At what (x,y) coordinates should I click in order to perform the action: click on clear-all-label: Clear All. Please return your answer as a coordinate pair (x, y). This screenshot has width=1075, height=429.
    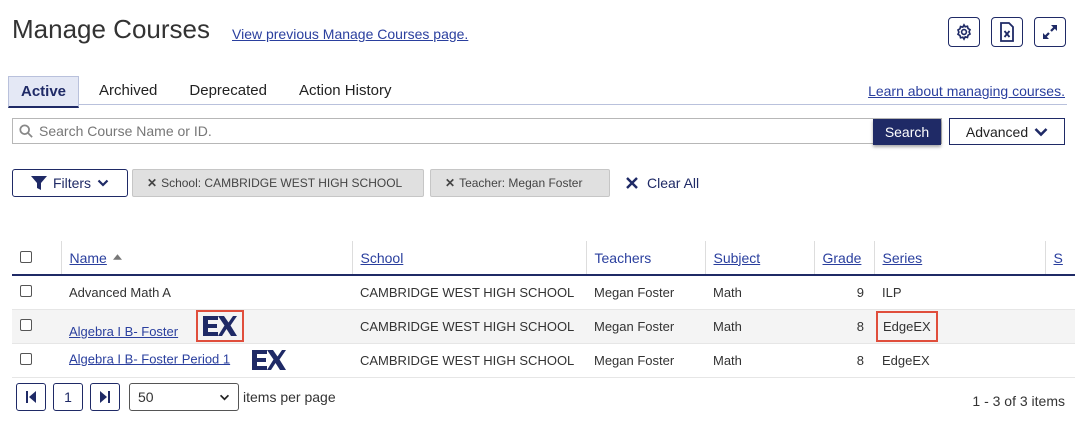
    Looking at the image, I should click on (673, 183).